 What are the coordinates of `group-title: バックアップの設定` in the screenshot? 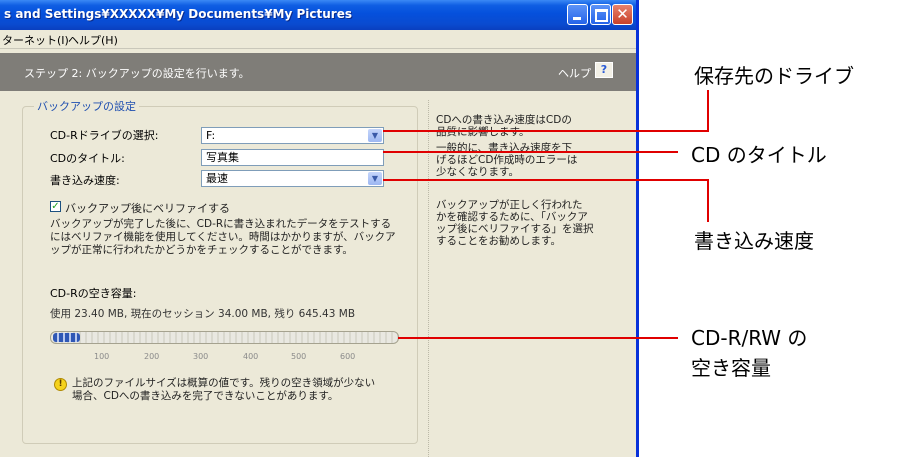 It's located at (86, 106).